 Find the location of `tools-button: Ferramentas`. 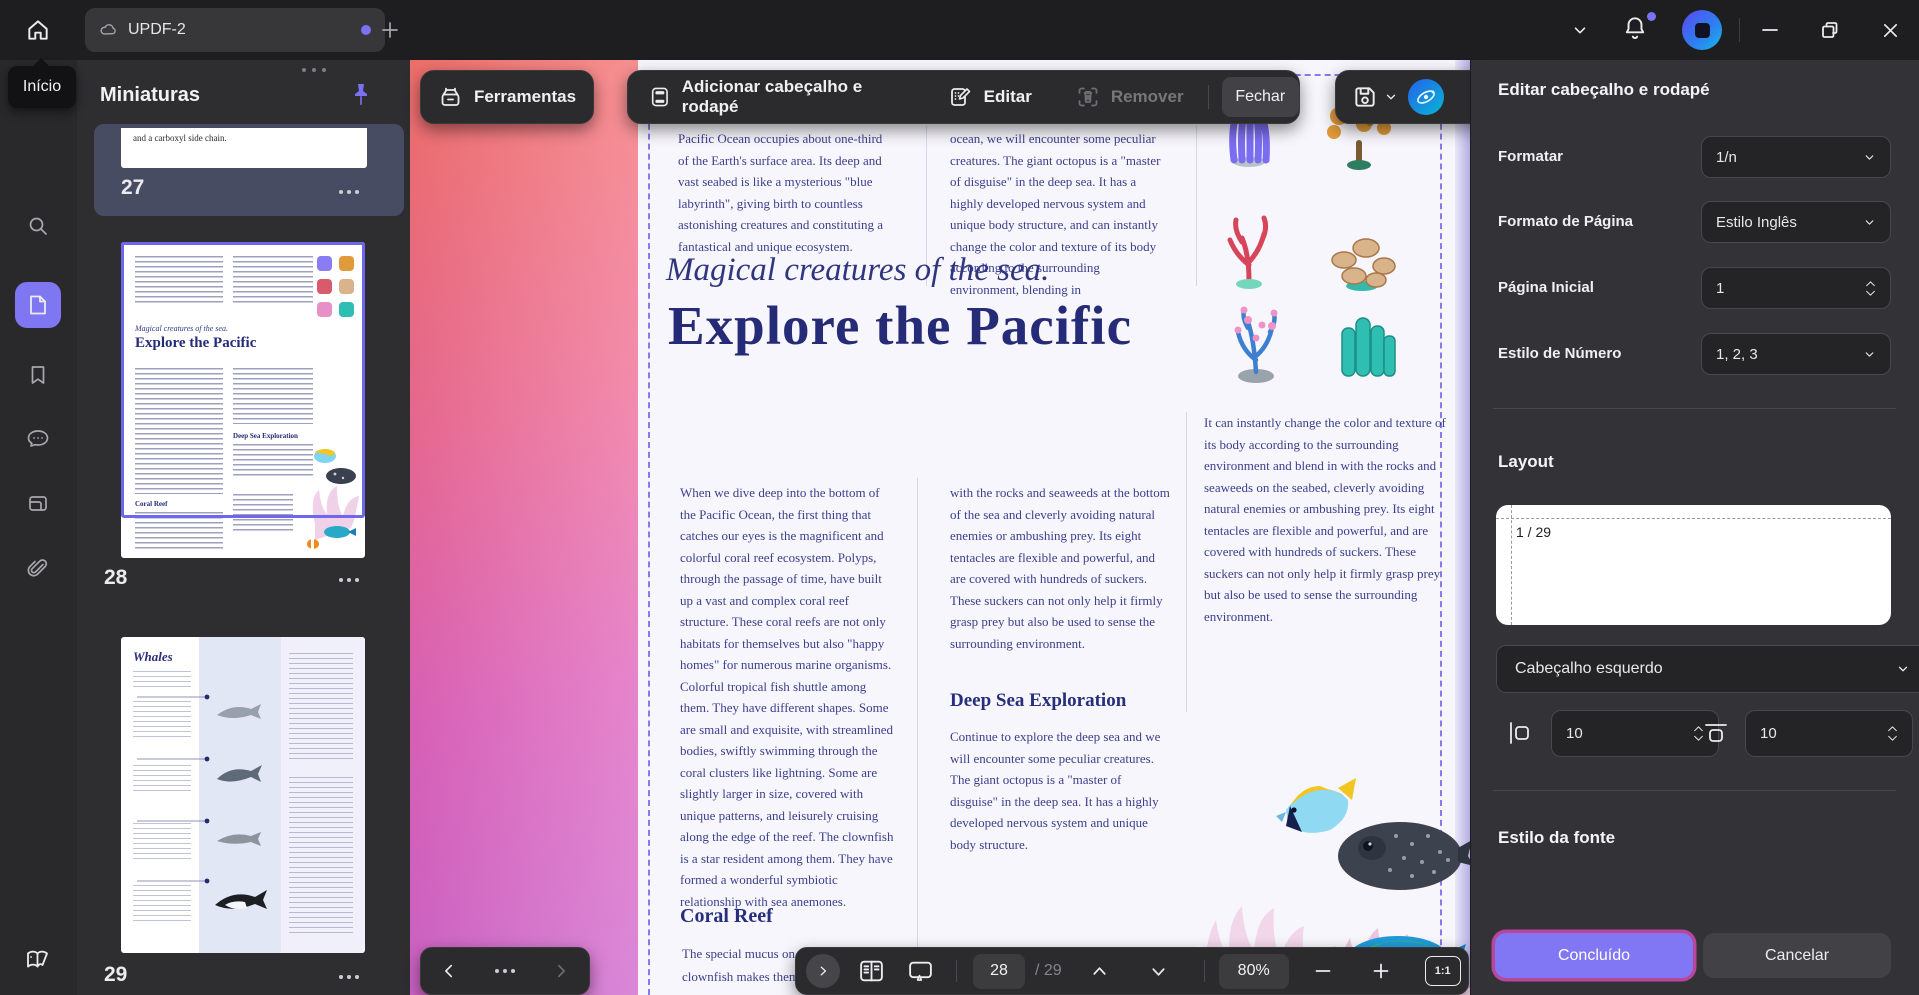

tools-button: Ferramentas is located at coordinates (507, 97).